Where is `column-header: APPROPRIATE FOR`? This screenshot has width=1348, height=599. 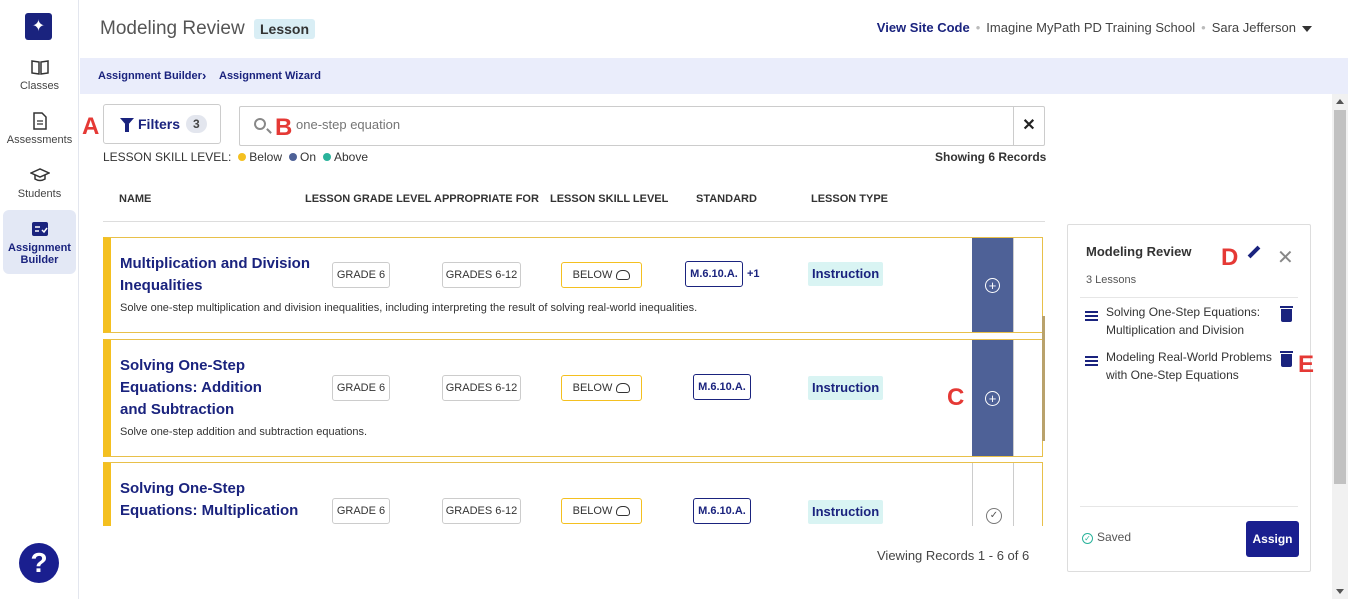 column-header: APPROPRIATE FOR is located at coordinates (486, 199).